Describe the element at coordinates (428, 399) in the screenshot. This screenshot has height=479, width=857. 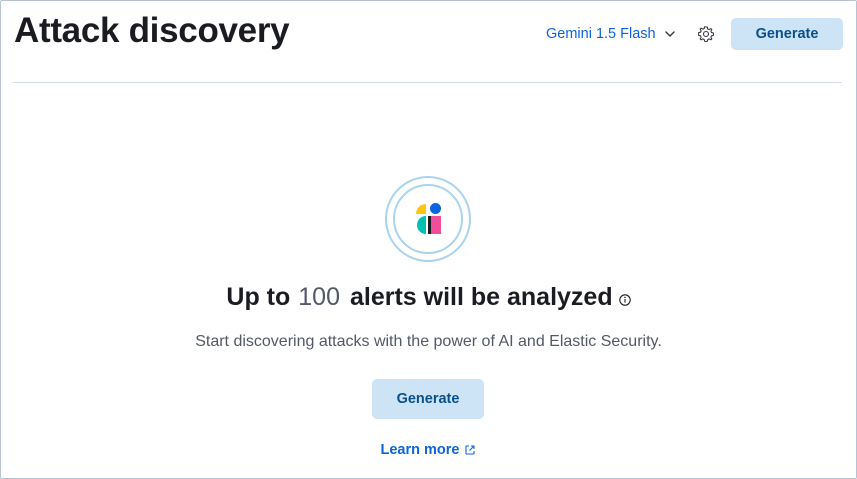
I see `generate-main-button: Generate` at that location.